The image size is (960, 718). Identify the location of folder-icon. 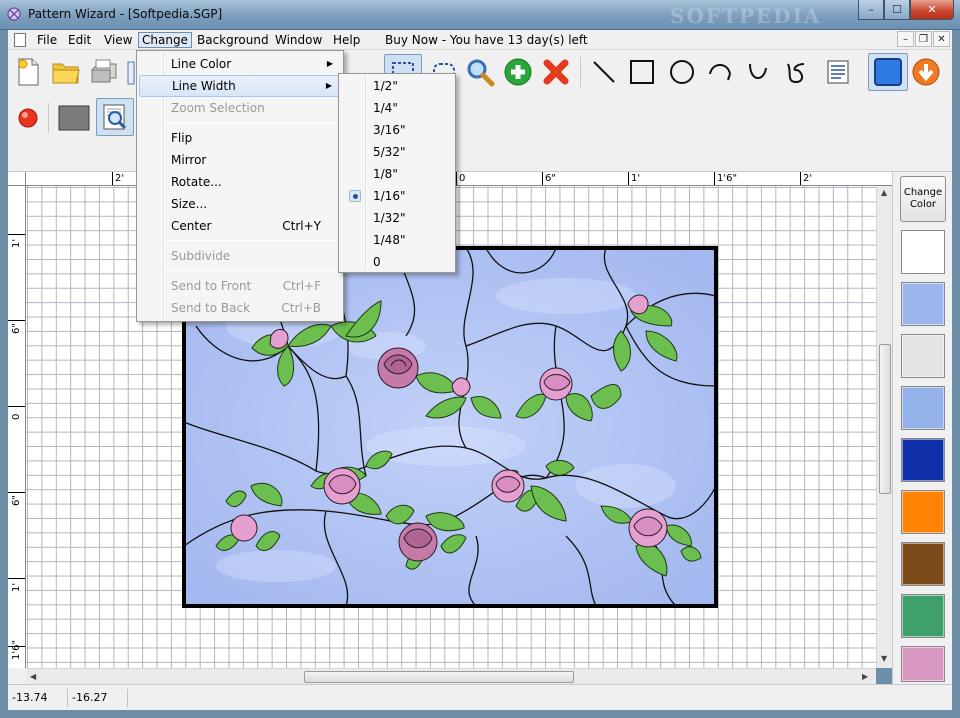
(66, 73).